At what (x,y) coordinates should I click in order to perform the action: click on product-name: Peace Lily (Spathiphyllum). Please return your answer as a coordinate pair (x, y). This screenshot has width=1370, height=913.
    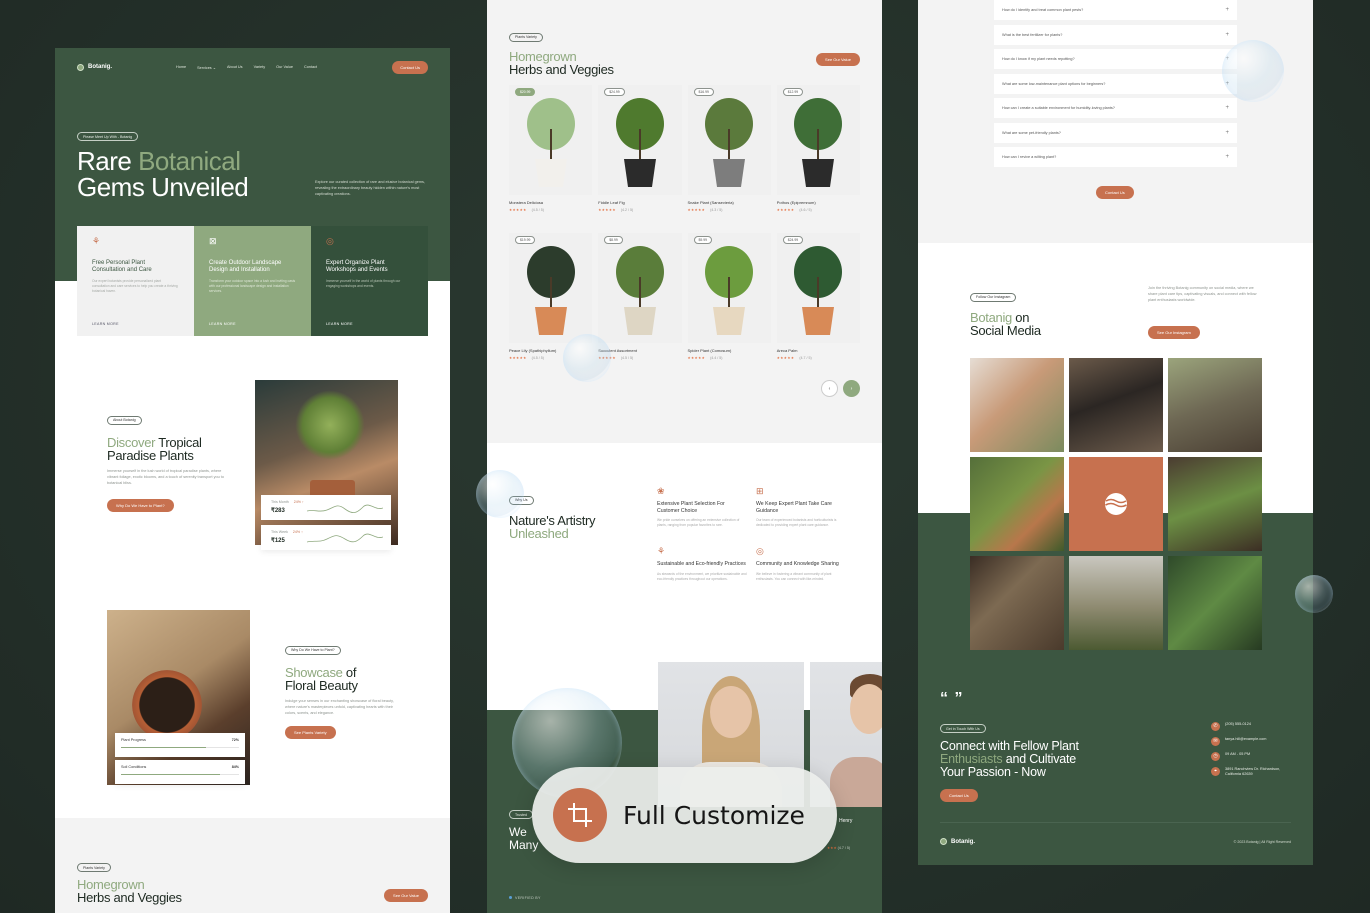
    Looking at the image, I should click on (533, 350).